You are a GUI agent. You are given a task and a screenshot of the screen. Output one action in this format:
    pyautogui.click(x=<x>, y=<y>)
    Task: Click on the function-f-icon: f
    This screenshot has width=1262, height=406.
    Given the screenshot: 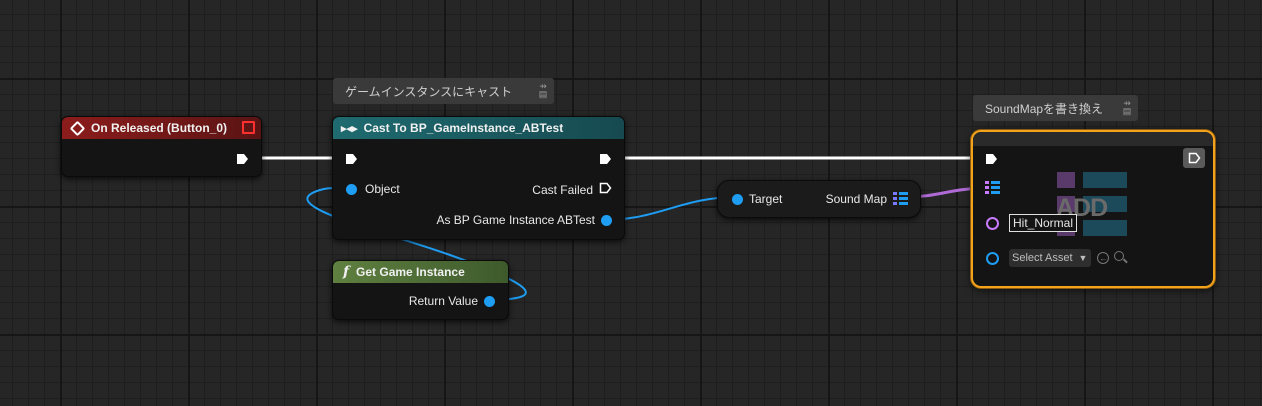 What is the action you would take?
    pyautogui.click(x=346, y=272)
    